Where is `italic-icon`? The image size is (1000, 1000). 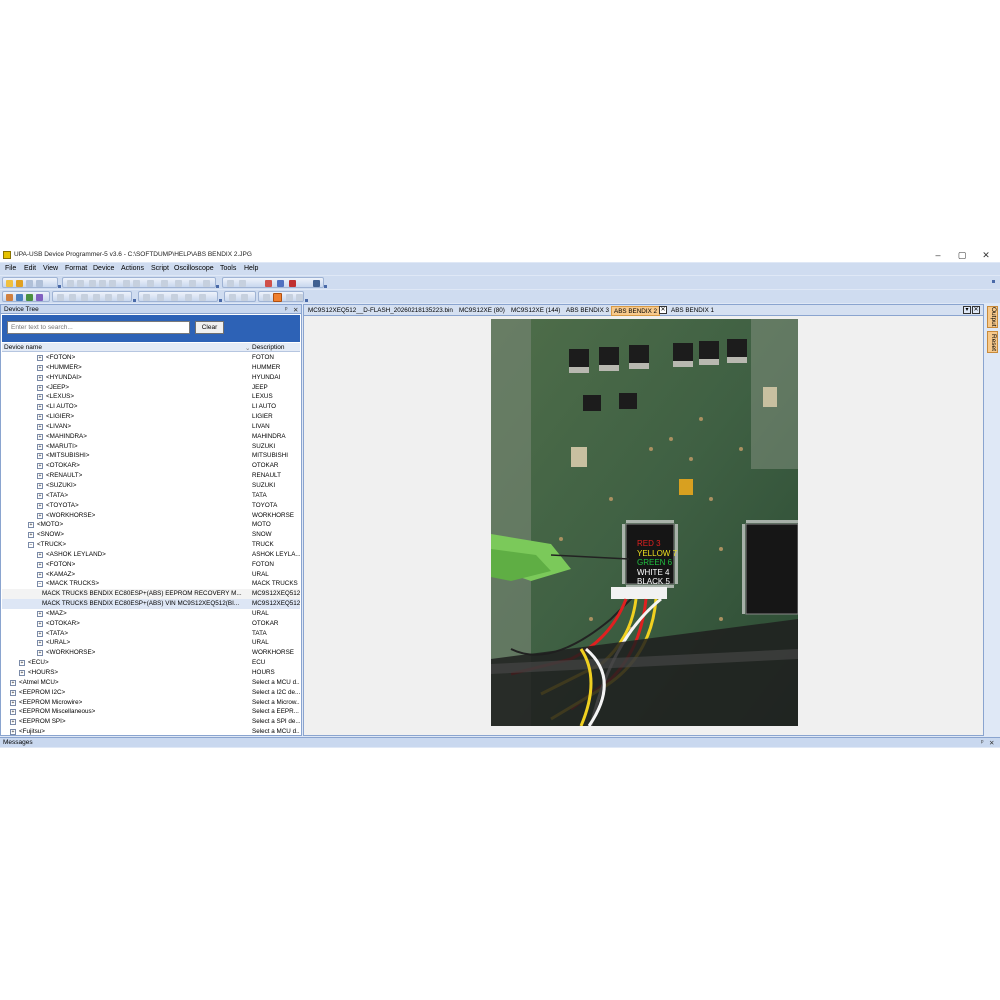 italic-icon is located at coordinates (72, 297).